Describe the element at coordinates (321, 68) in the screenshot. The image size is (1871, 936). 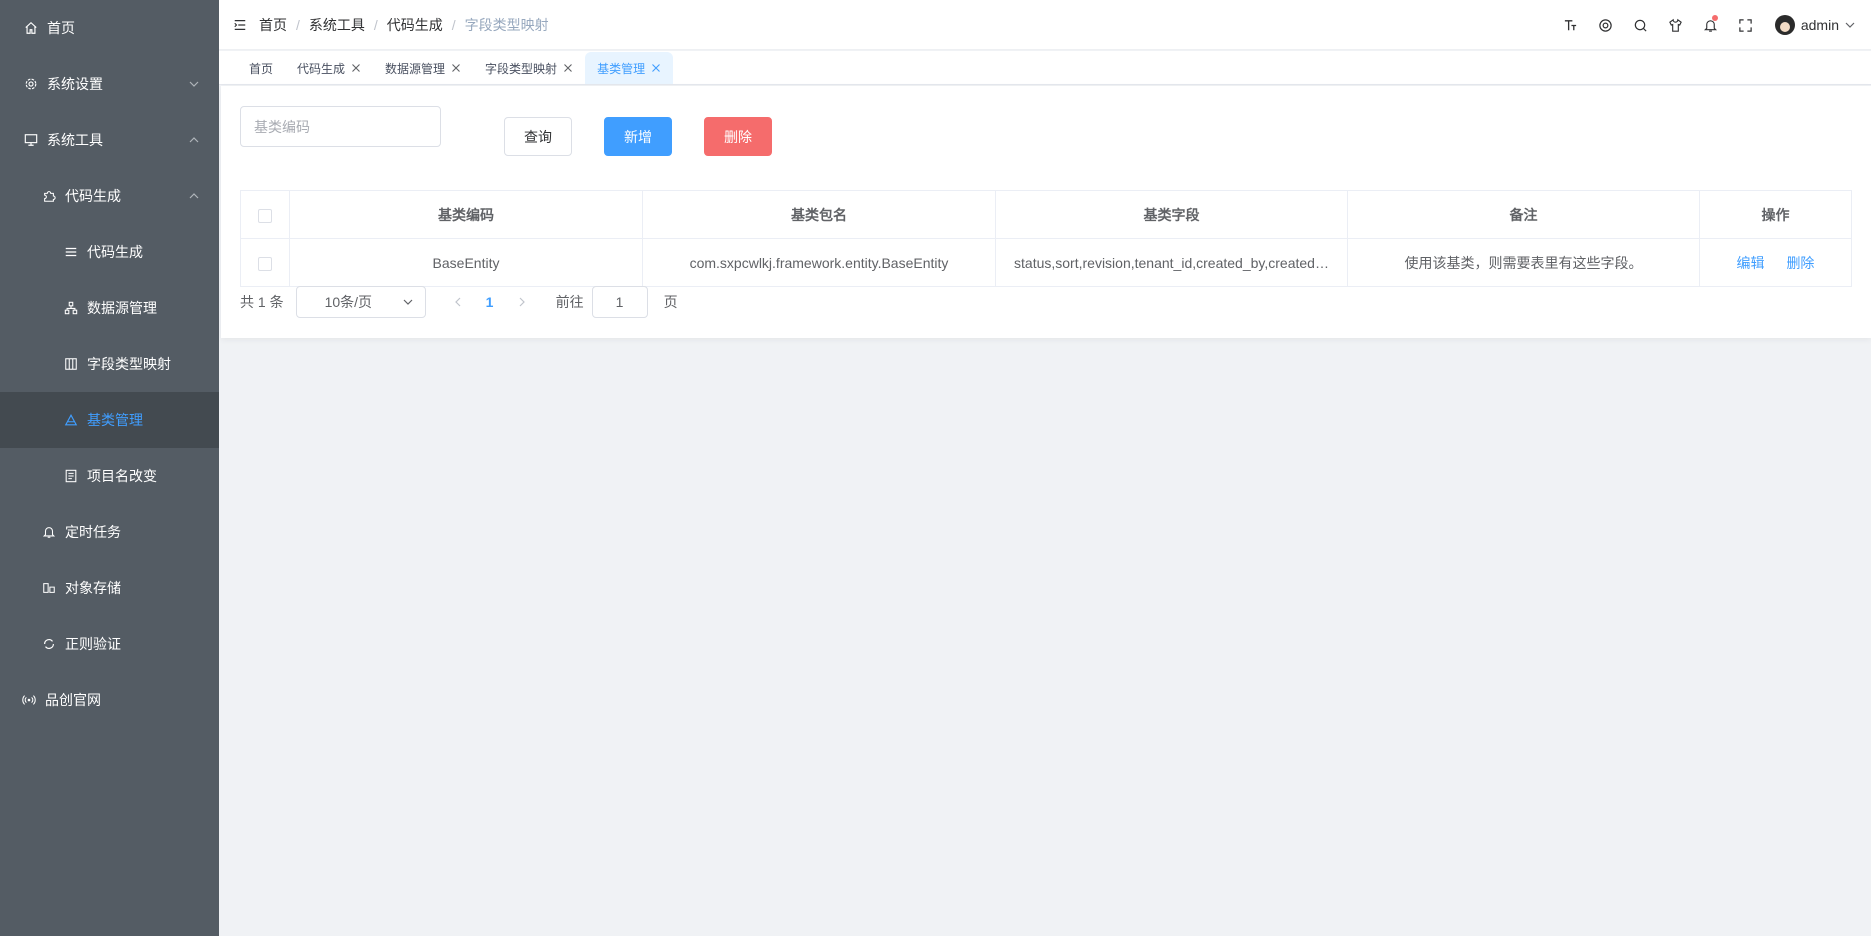
I see `tag-label: 代码生成` at that location.